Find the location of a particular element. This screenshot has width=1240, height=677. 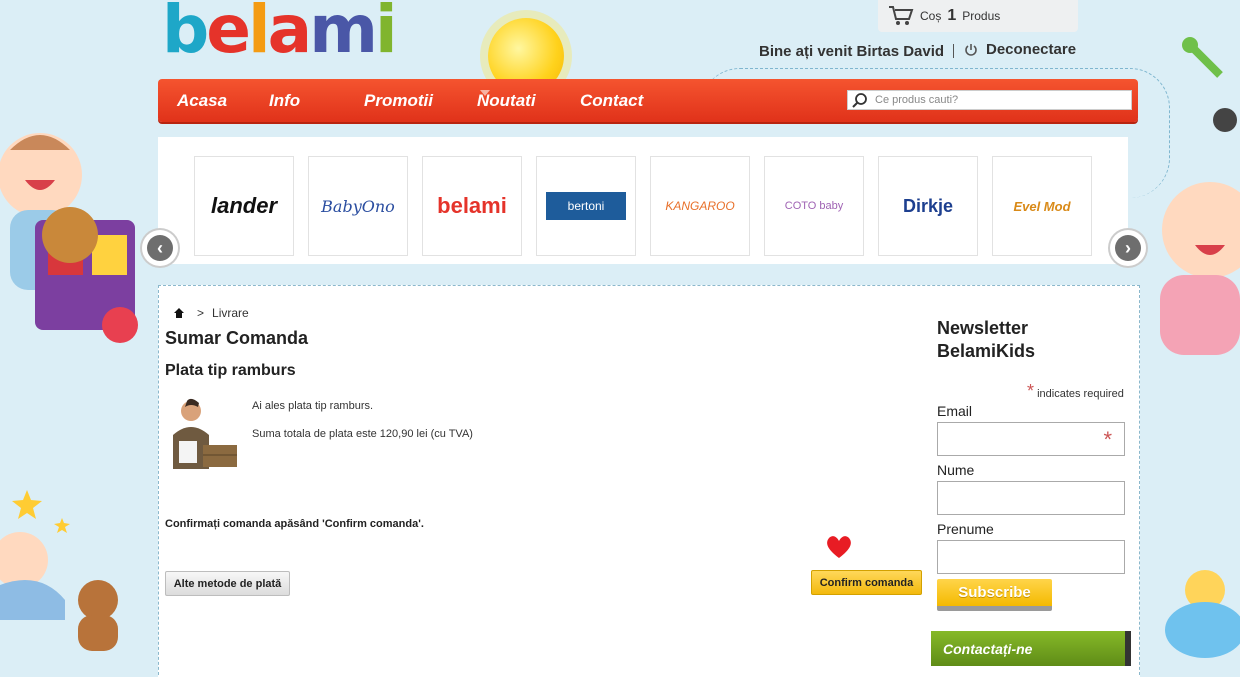

brand-name: belami is located at coordinates (472, 205).